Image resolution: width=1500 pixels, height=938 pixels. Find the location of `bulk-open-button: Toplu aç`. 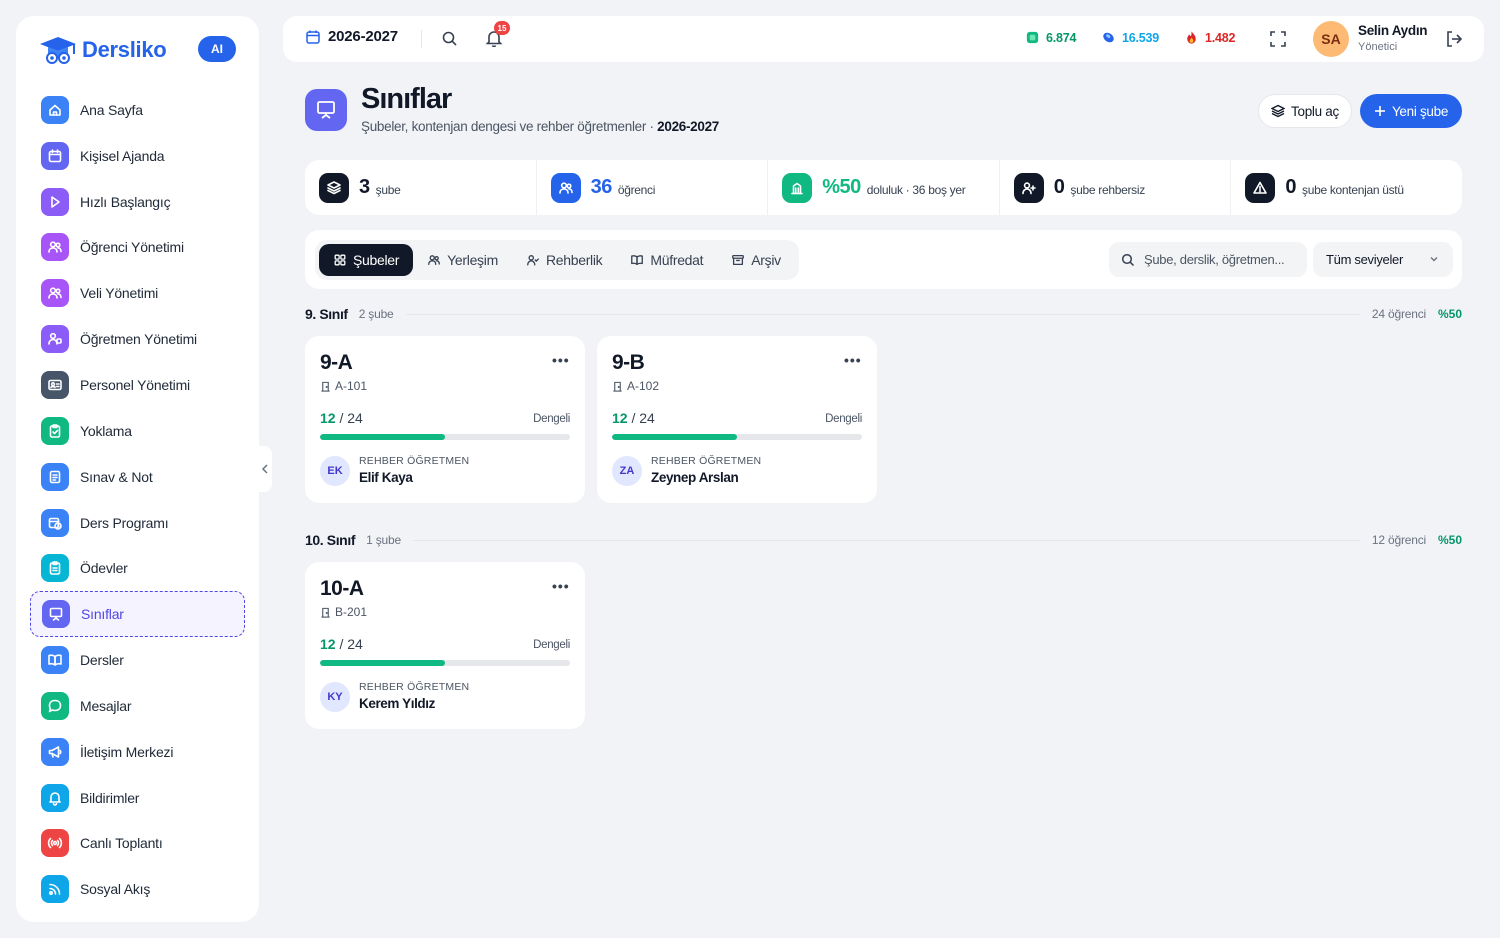

bulk-open-button: Toplu aç is located at coordinates (1305, 111).